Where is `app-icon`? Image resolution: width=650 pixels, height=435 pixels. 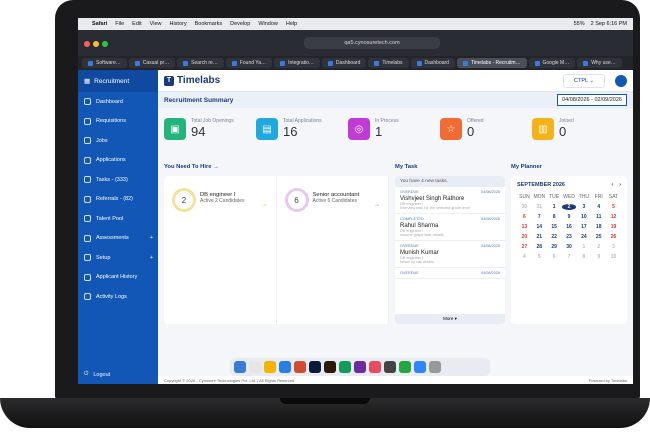 app-icon is located at coordinates (375, 367).